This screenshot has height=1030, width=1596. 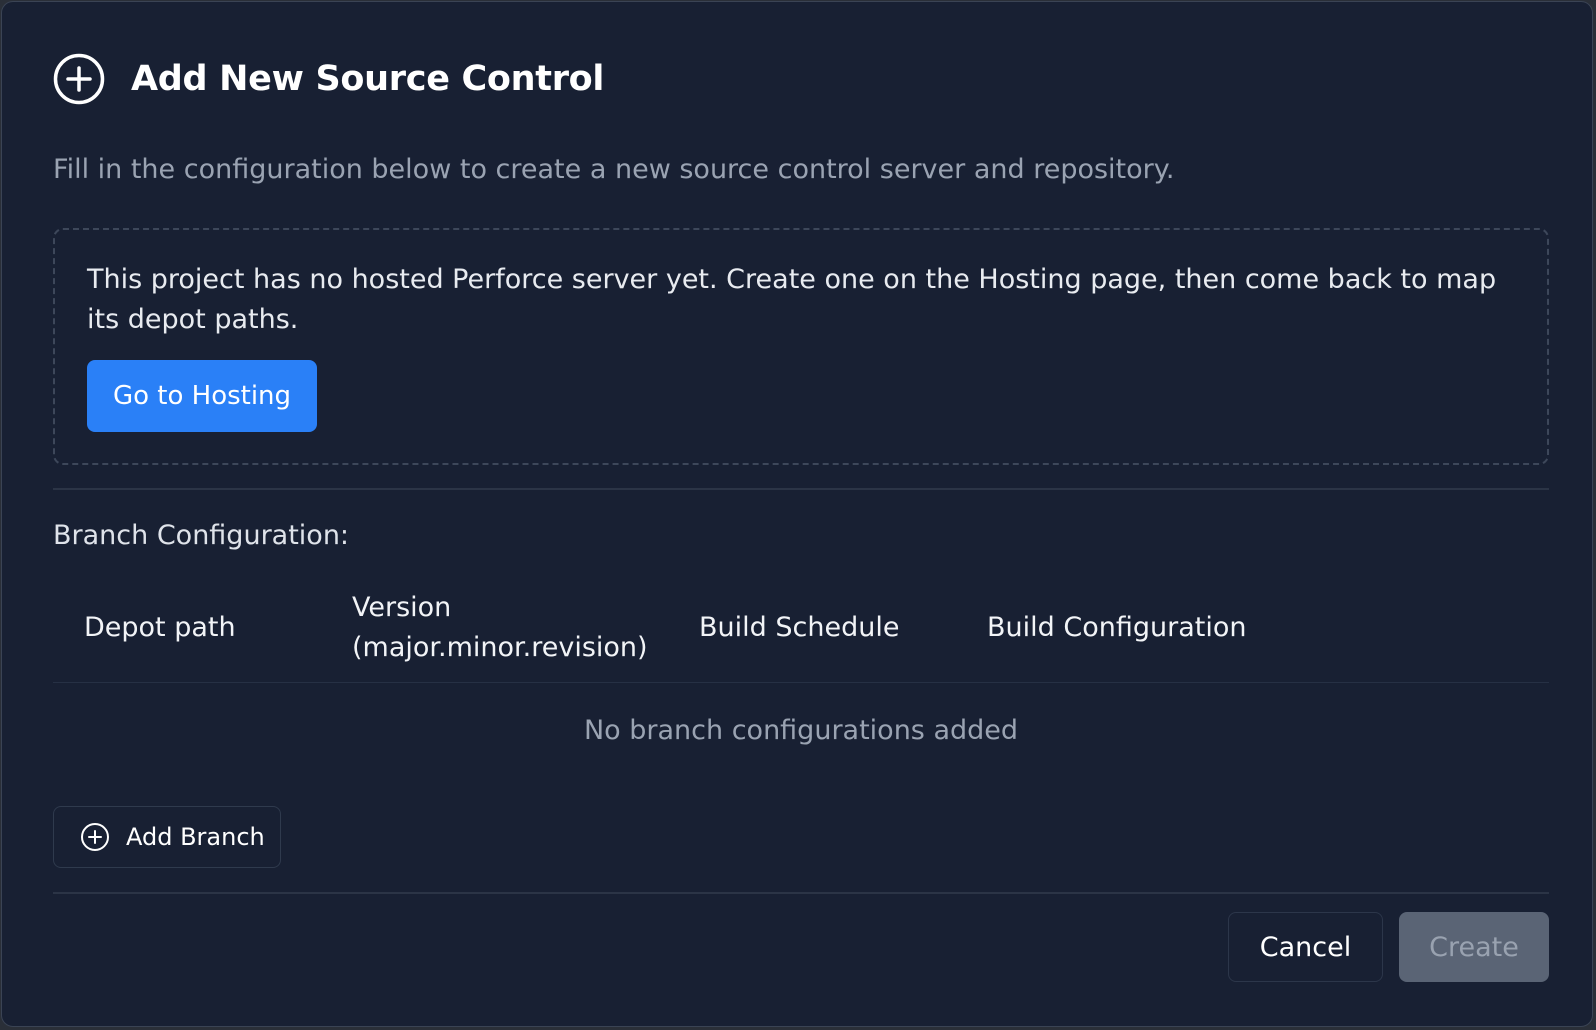 What do you see at coordinates (500, 647) in the screenshot?
I see `column-header-version-line2: (major.minor.revision)` at bounding box center [500, 647].